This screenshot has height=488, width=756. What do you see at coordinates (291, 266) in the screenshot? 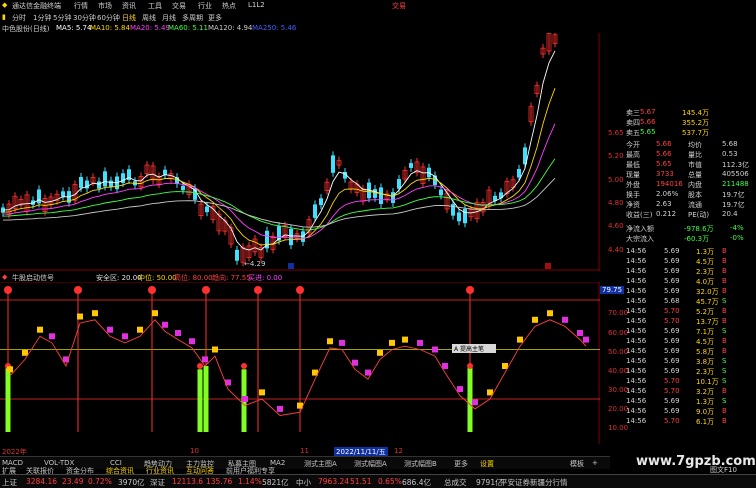
I see `event-marker` at bounding box center [291, 266].